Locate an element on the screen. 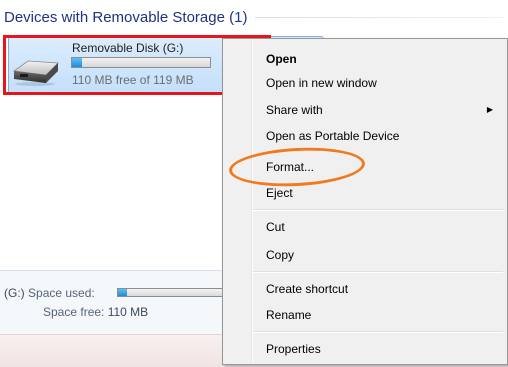  drive-capacity-bar is located at coordinates (141, 62).